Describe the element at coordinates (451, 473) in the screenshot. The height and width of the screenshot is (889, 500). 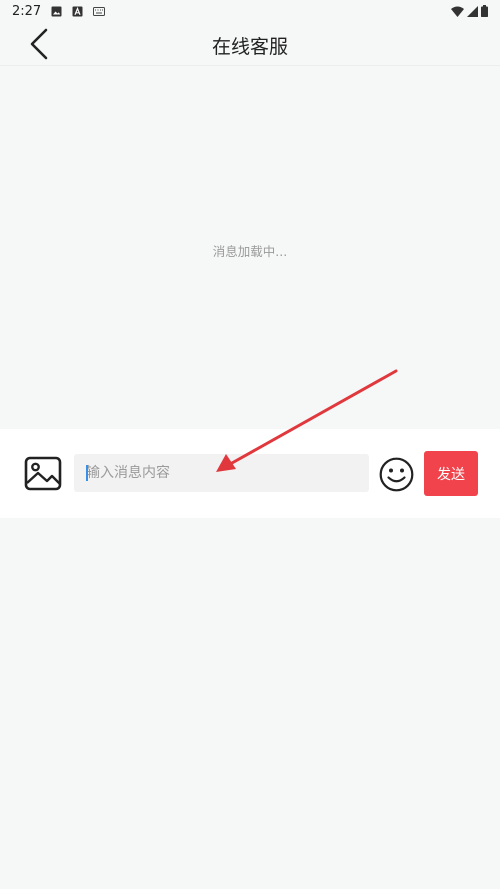
I see `send-button: 发送` at that location.